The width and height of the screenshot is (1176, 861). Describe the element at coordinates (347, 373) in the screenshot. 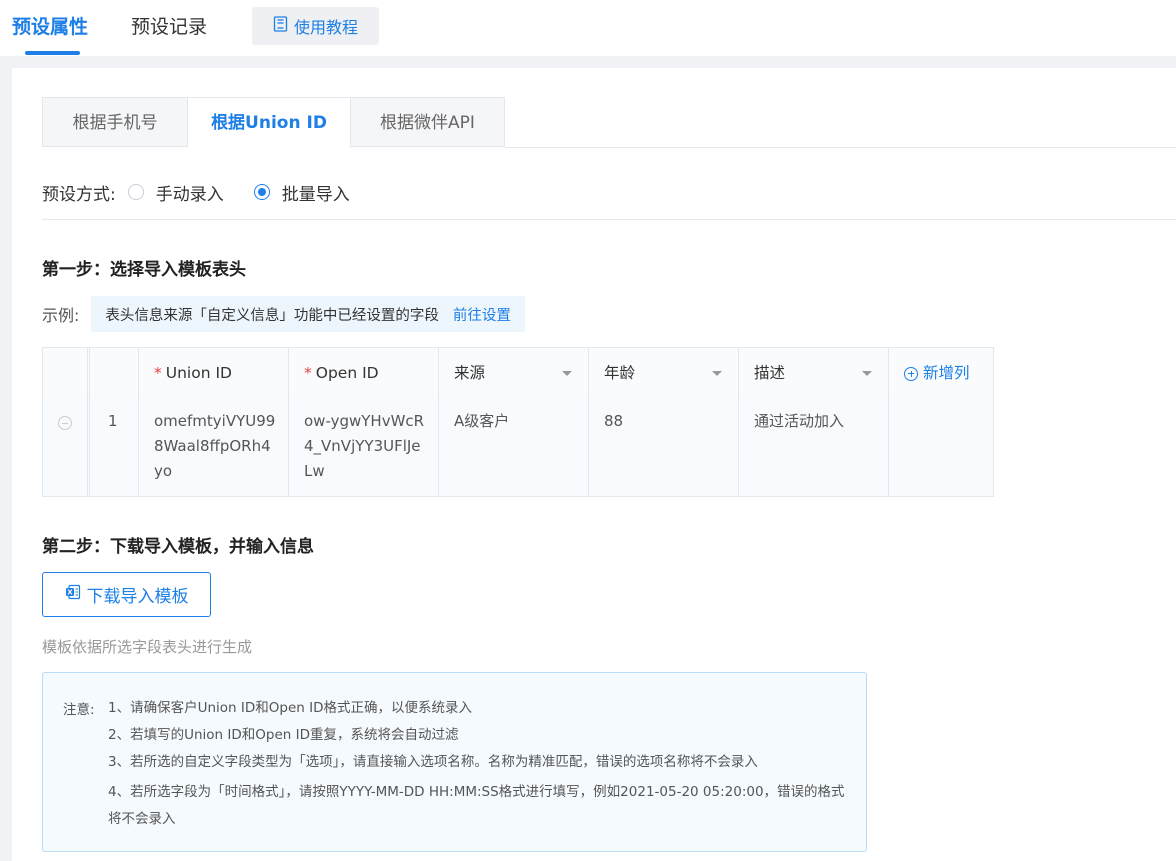

I see `header-label: Open ID` at that location.